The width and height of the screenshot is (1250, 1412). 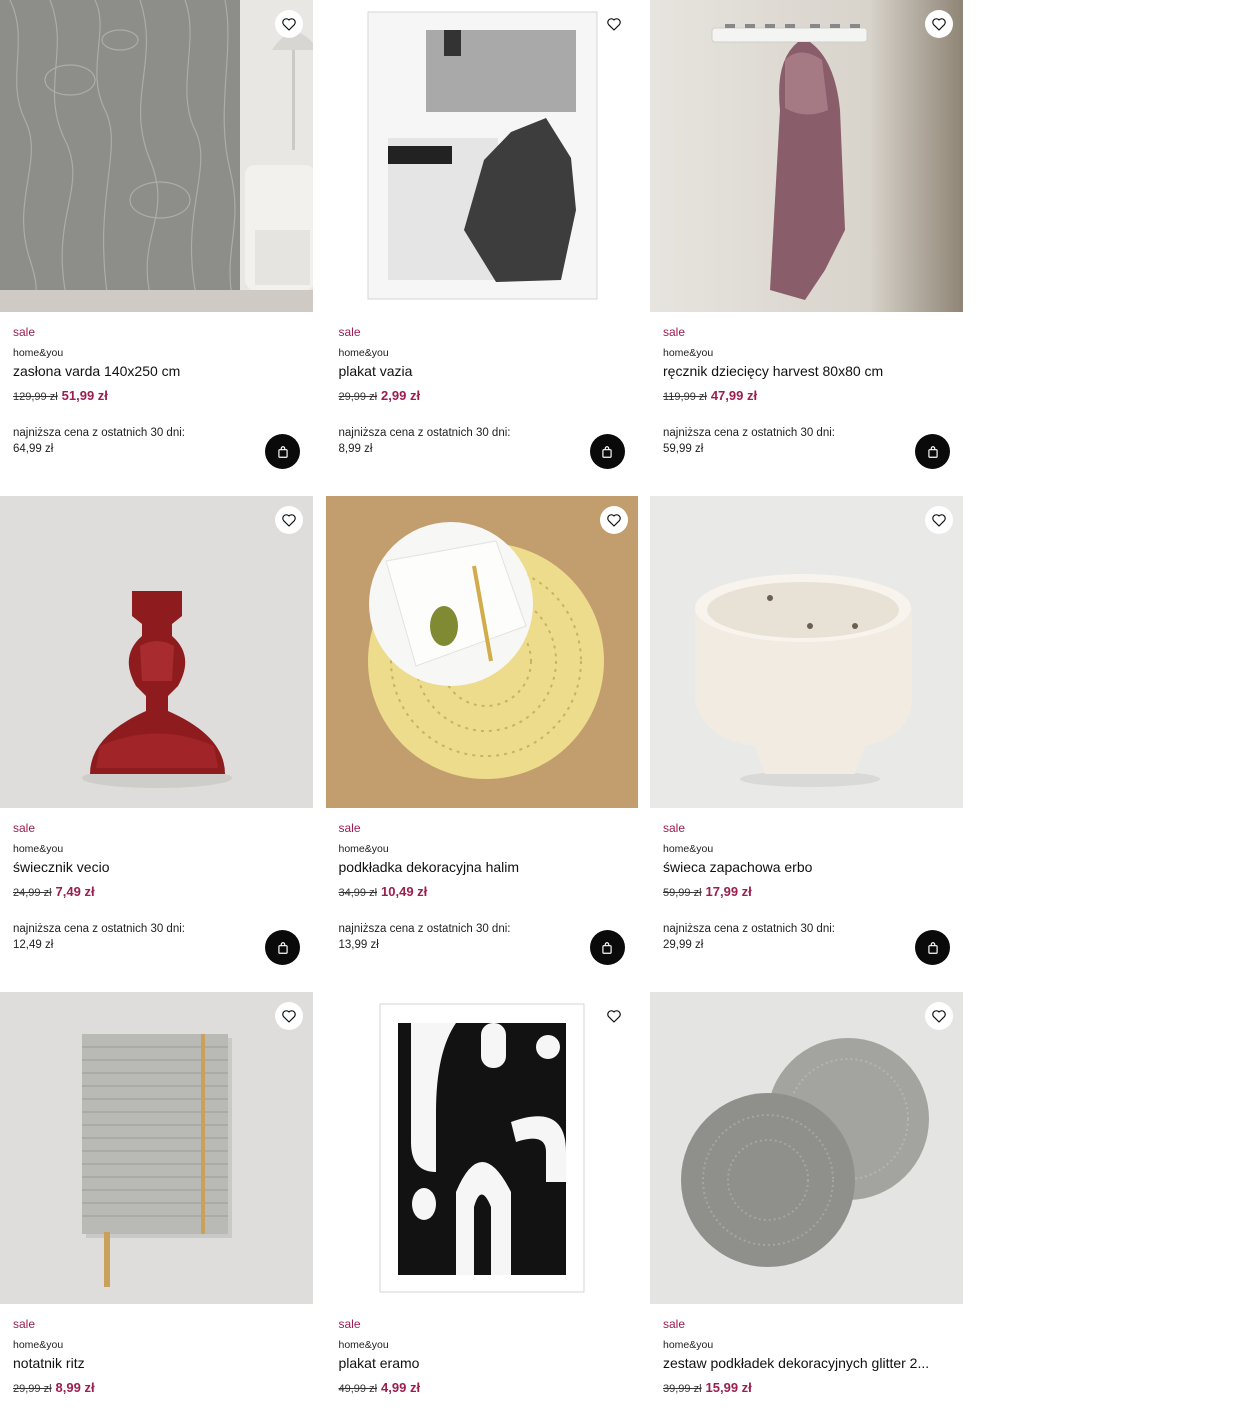 I want to click on placemat-image, so click(x=481, y=652).